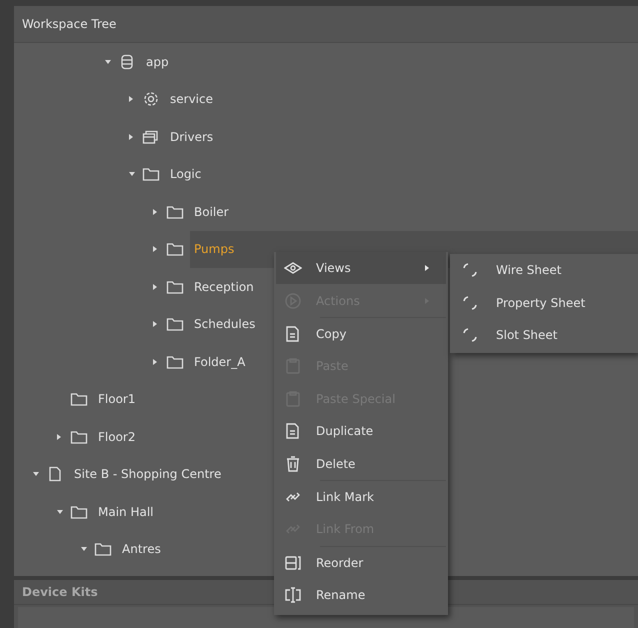 This screenshot has height=628, width=638. Describe the element at coordinates (224, 287) in the screenshot. I see `tree-node: Reception` at that location.